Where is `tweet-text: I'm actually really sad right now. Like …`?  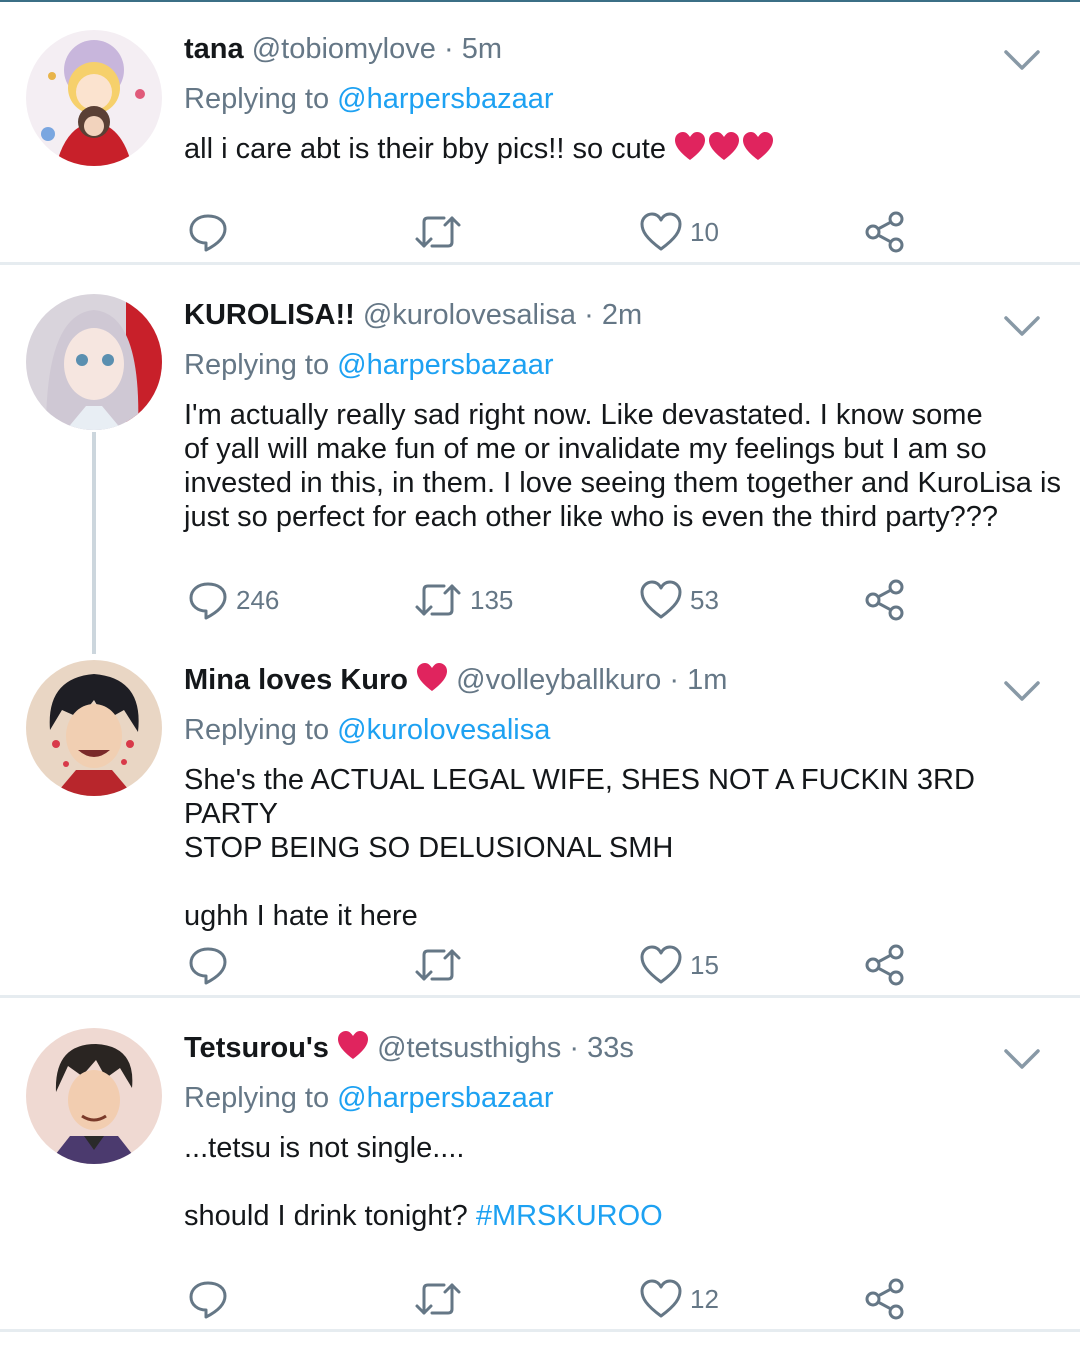 tweet-text: I'm actually really sad right now. Like … is located at coordinates (624, 466).